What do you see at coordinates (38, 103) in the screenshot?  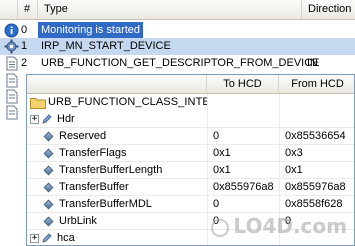 I see `folder-icon` at bounding box center [38, 103].